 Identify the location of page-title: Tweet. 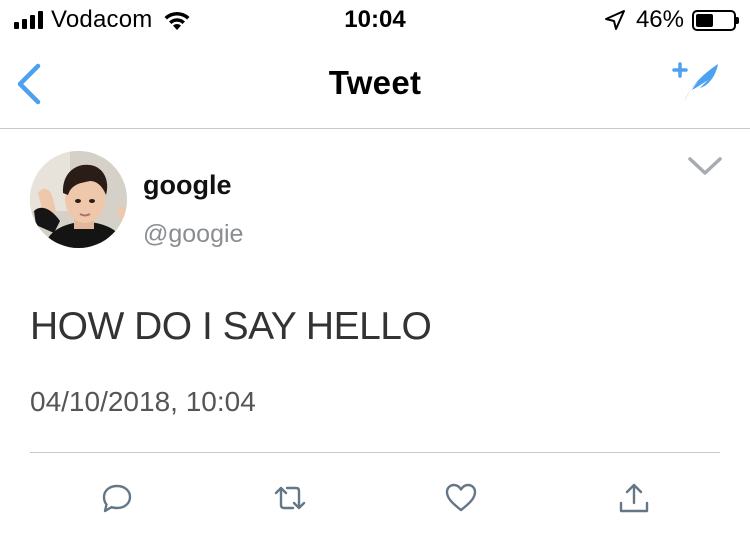
(375, 82).